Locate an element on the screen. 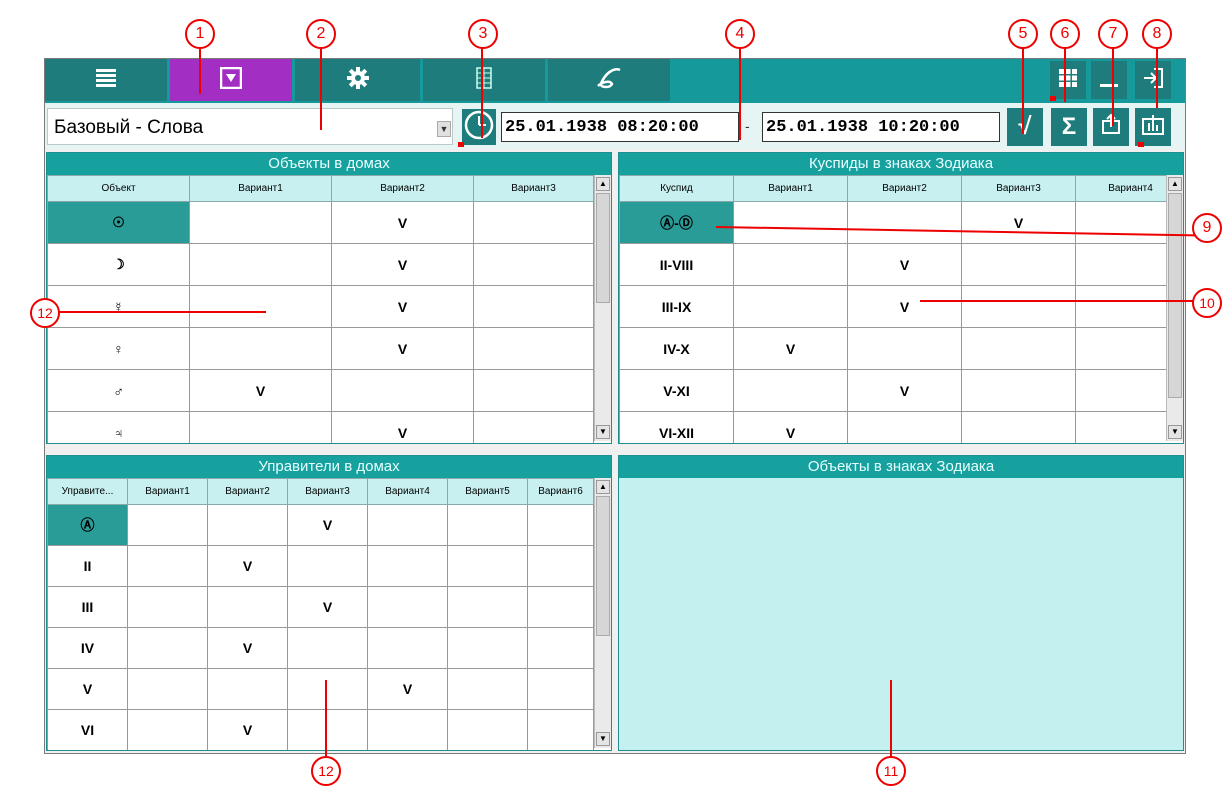 The width and height of the screenshot is (1224, 787). table-row: III V is located at coordinates (320, 607).